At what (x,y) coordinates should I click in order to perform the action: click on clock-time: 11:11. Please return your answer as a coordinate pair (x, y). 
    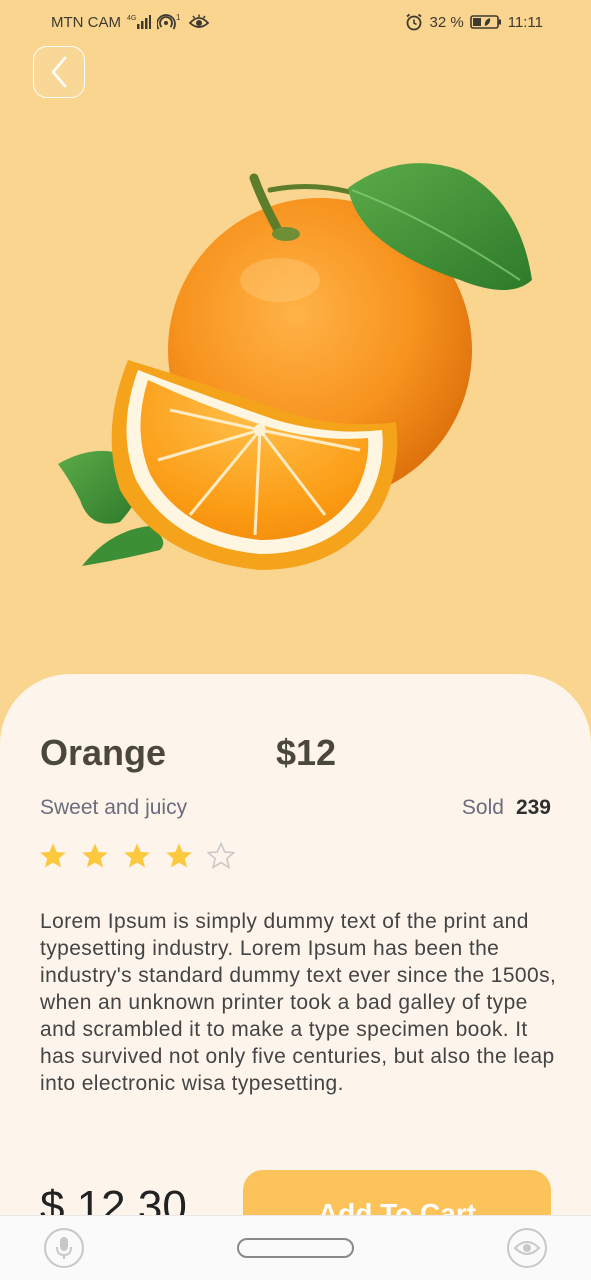
    Looking at the image, I should click on (525, 22).